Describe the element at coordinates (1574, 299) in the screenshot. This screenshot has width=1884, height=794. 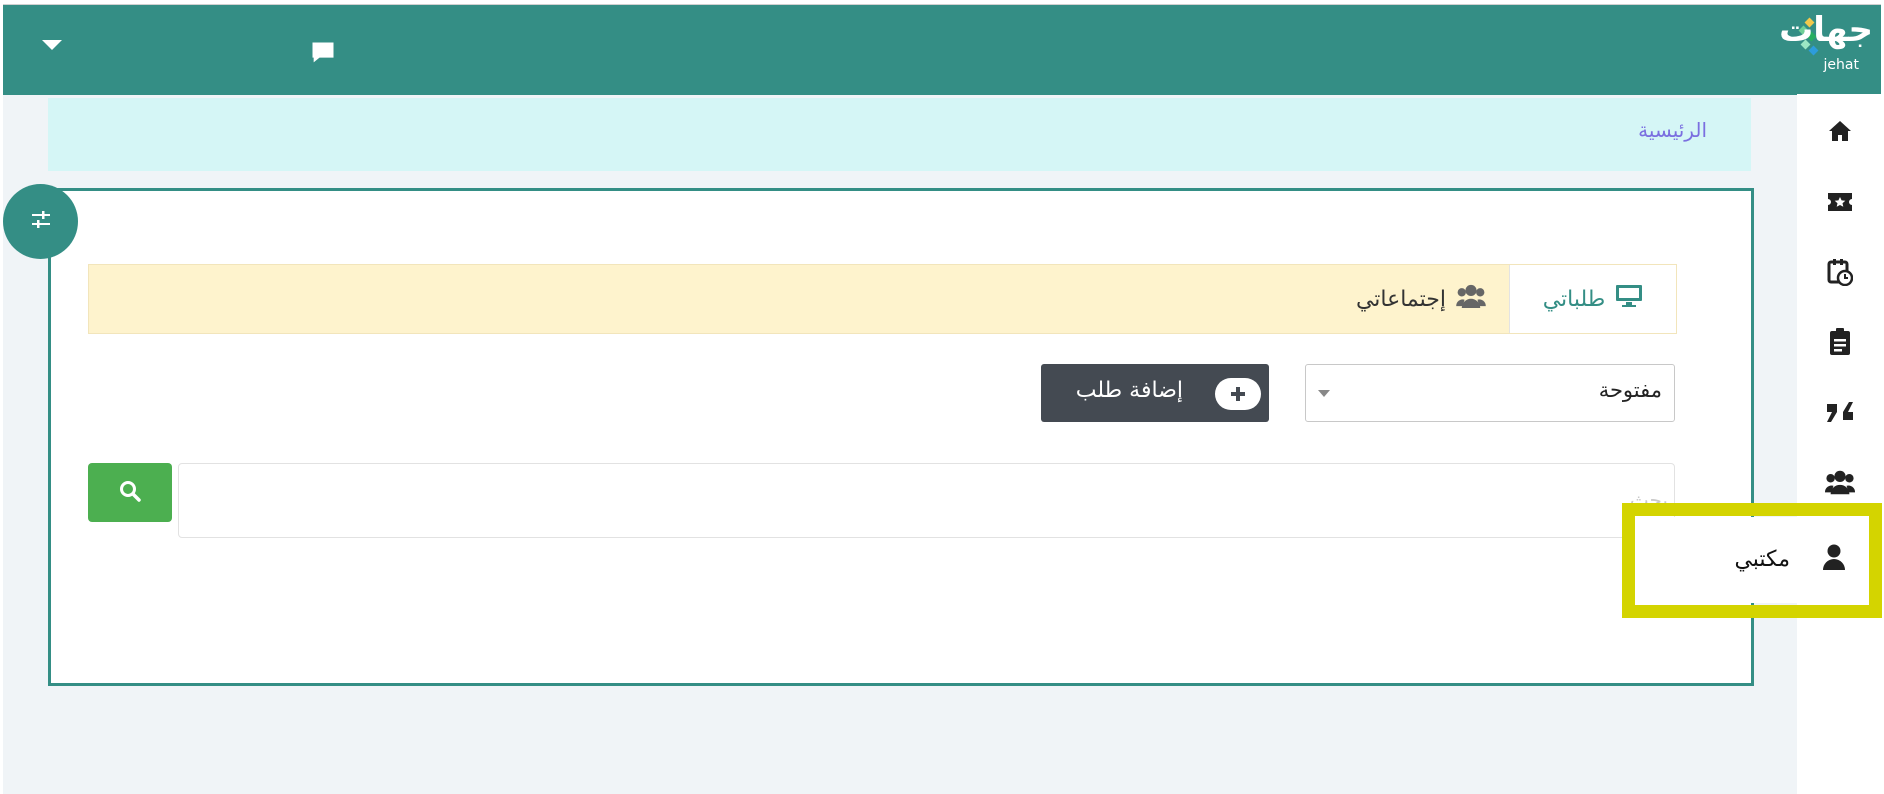
I see `tab-label: طلباتي` at that location.